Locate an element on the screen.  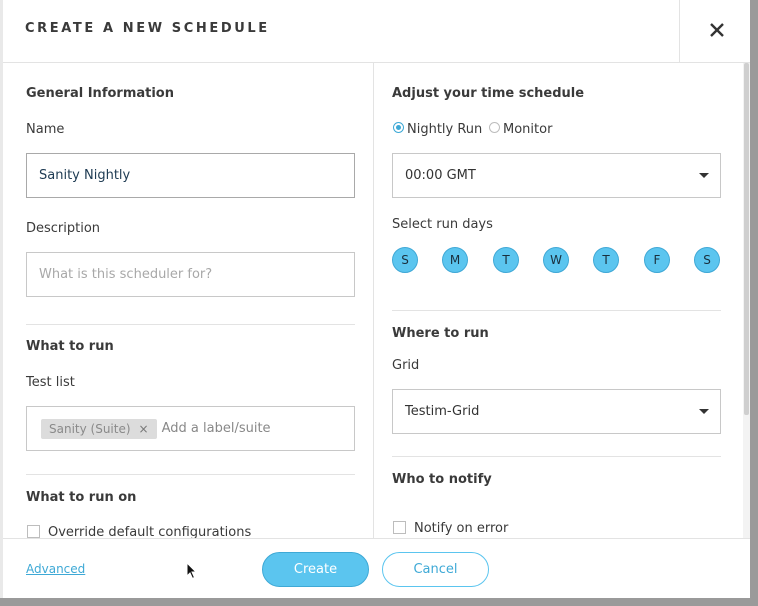
what-to-run-heading: What to run is located at coordinates (70, 346).